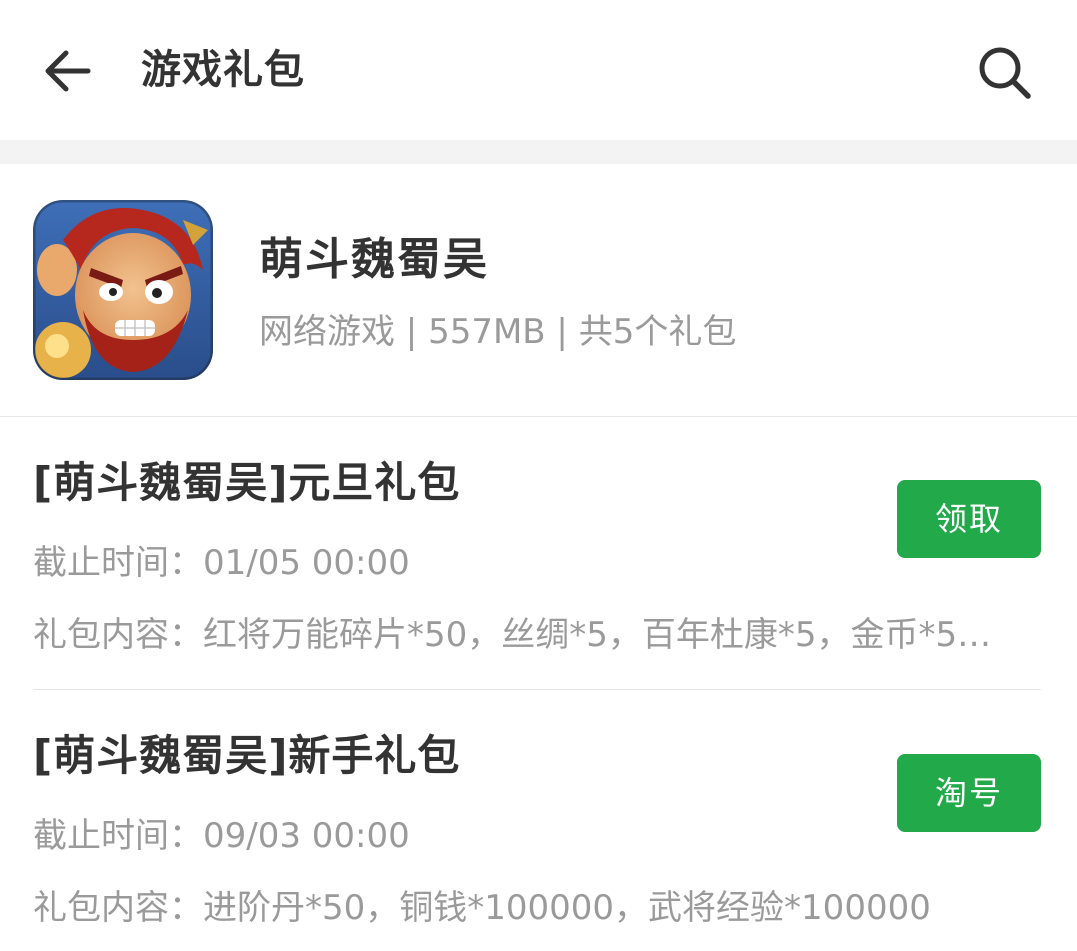  What do you see at coordinates (123, 290) in the screenshot?
I see `game-app-icon` at bounding box center [123, 290].